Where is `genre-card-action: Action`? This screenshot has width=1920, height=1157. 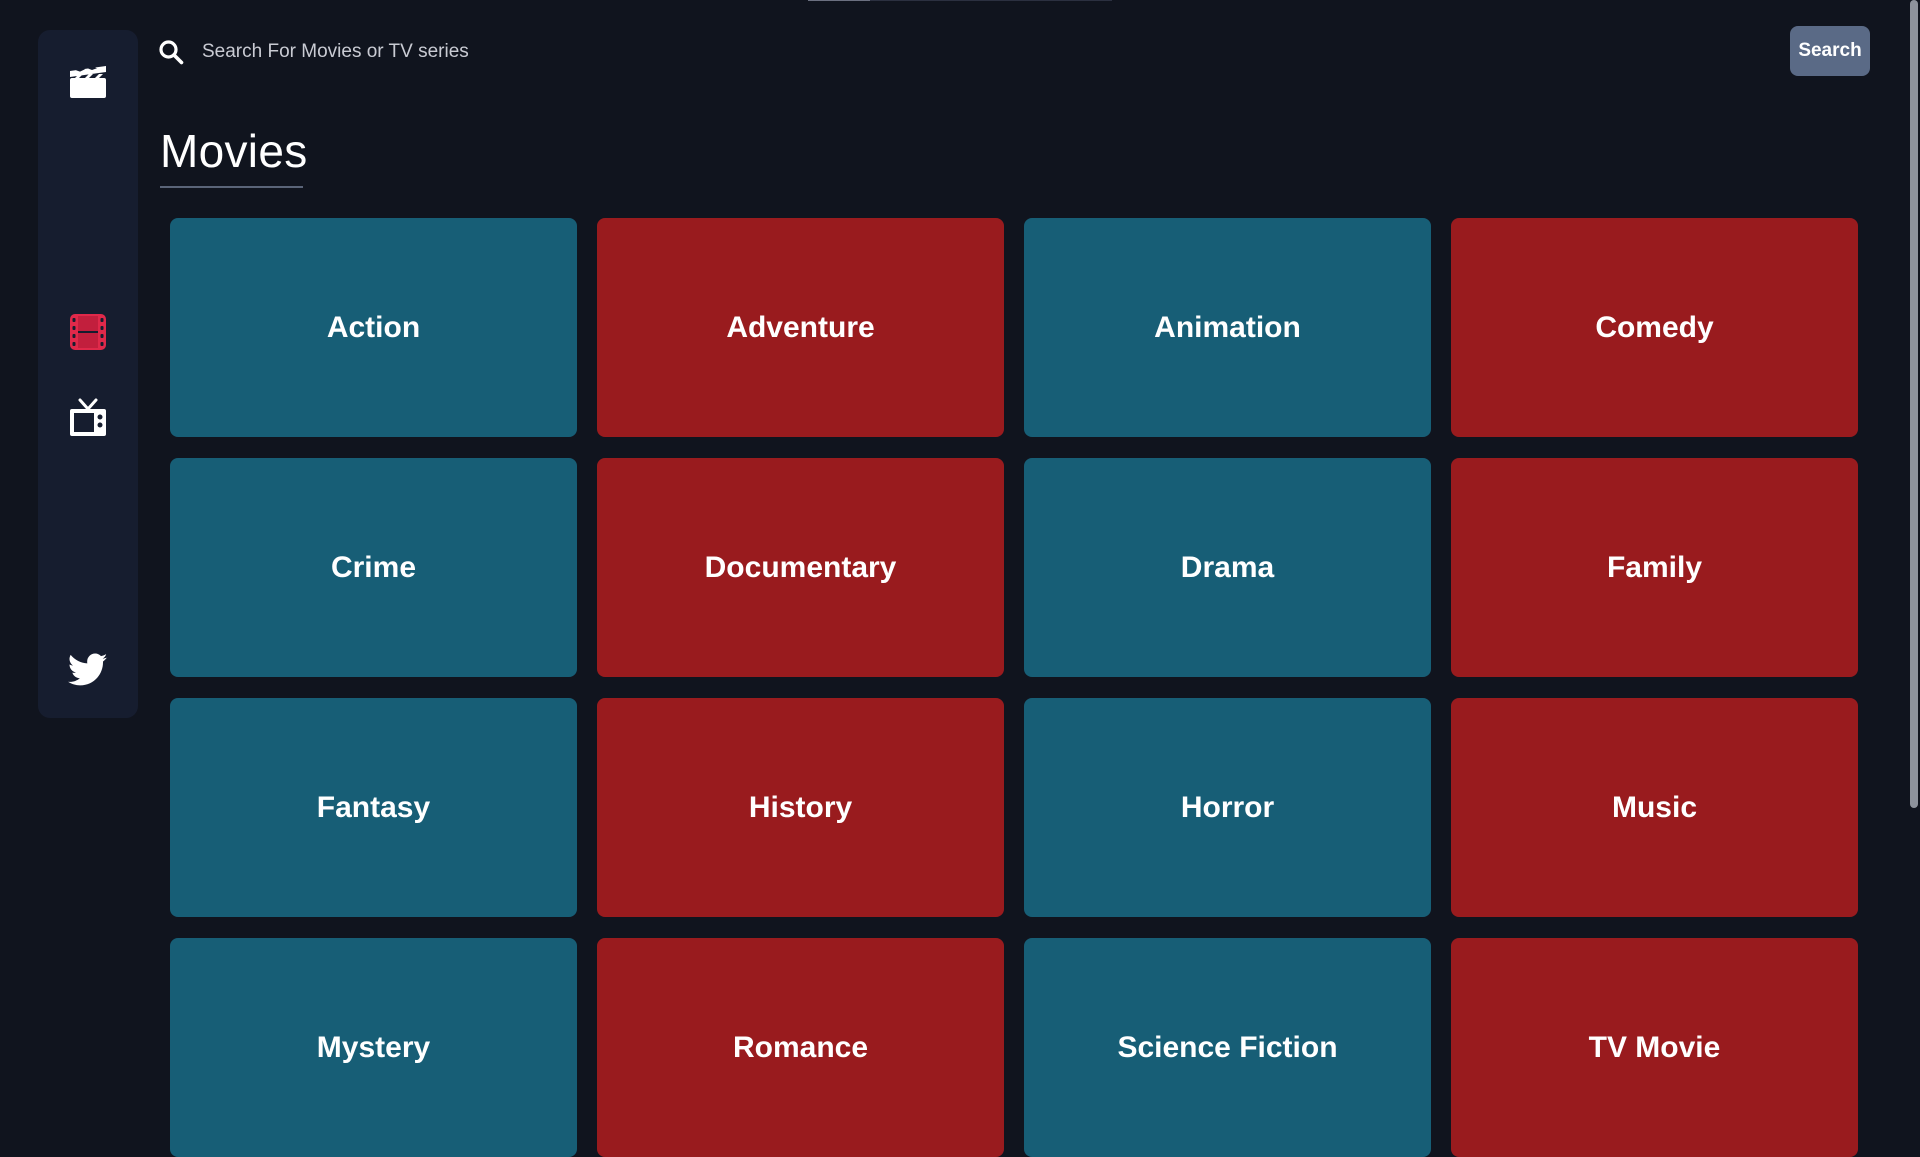
genre-card-action: Action is located at coordinates (373, 327).